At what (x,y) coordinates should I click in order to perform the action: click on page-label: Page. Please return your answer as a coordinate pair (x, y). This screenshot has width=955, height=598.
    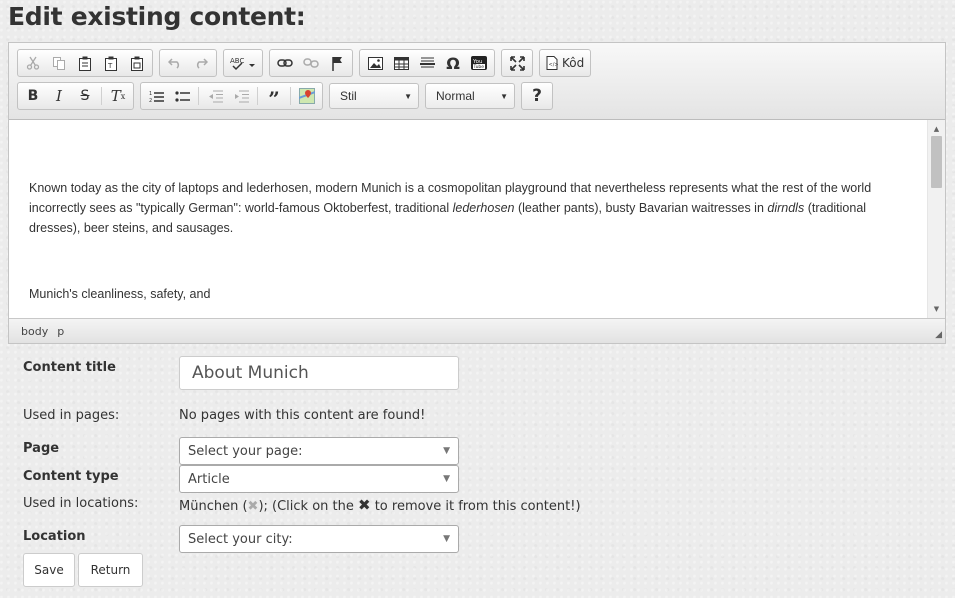
    Looking at the image, I should click on (41, 448).